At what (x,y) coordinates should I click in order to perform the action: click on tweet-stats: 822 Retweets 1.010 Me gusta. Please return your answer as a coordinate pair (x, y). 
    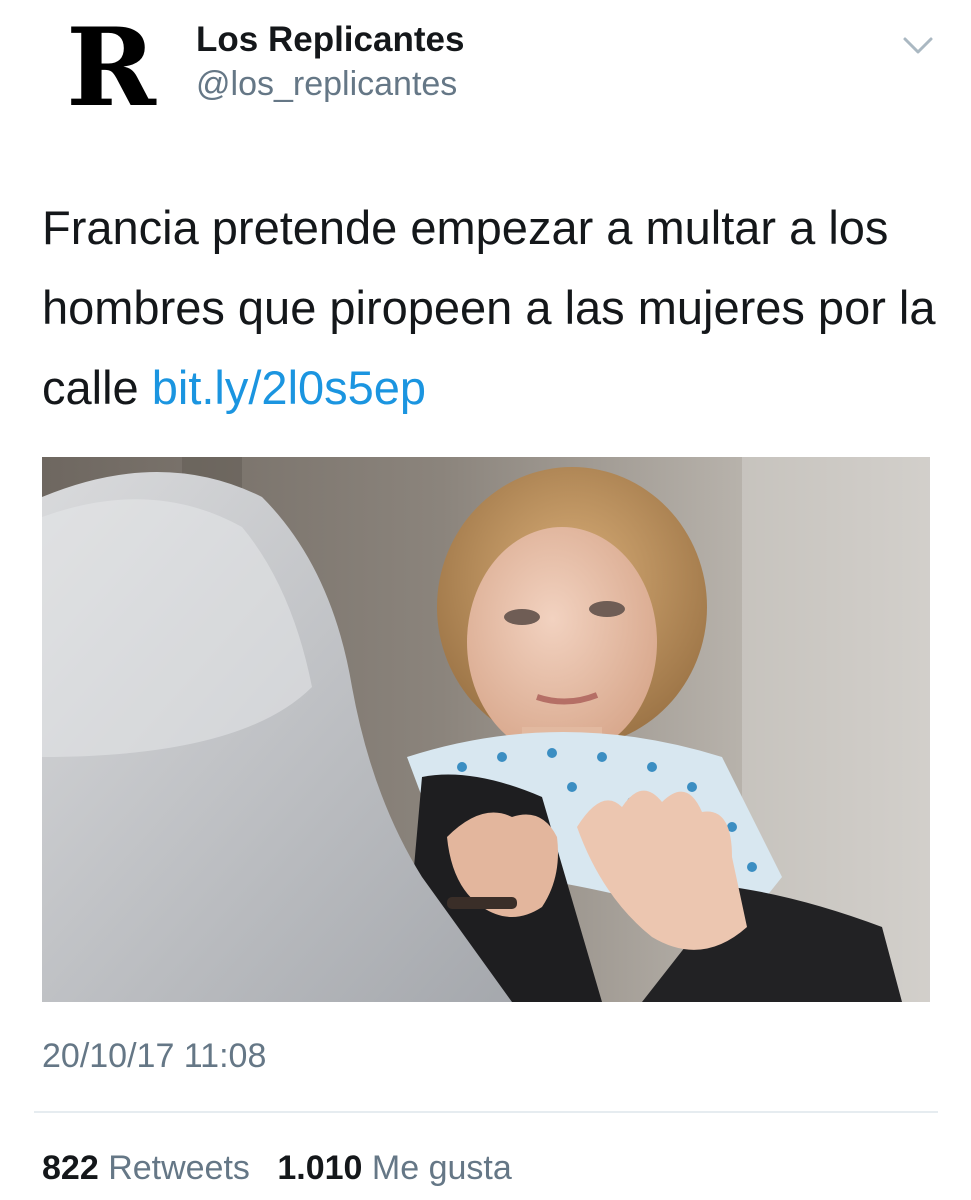
    Looking at the image, I should click on (286, 1168).